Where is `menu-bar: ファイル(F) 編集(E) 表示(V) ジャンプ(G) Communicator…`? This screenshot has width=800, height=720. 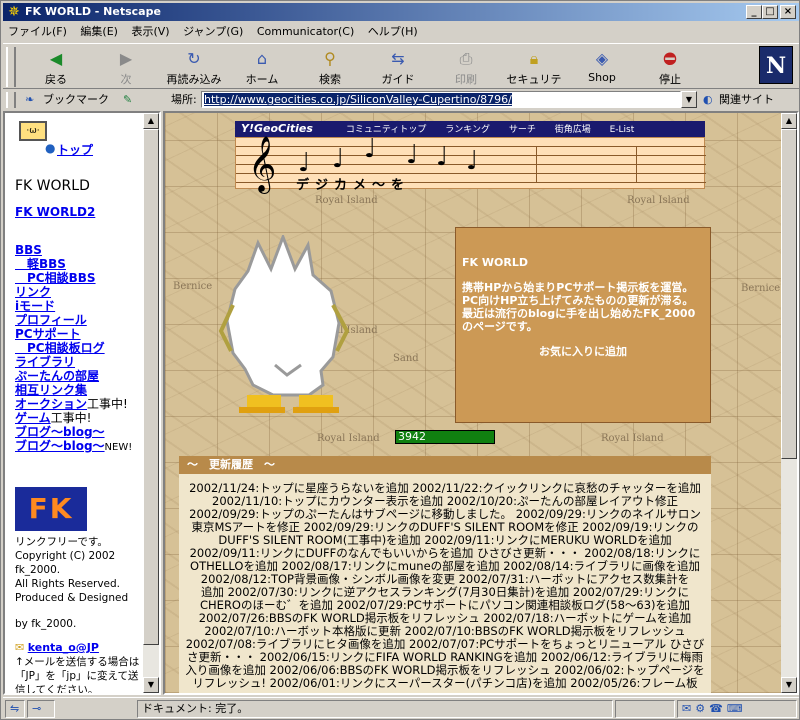 menu-bar: ファイル(F) 編集(E) 表示(V) ジャンプ(G) Communicator… is located at coordinates (401, 31).